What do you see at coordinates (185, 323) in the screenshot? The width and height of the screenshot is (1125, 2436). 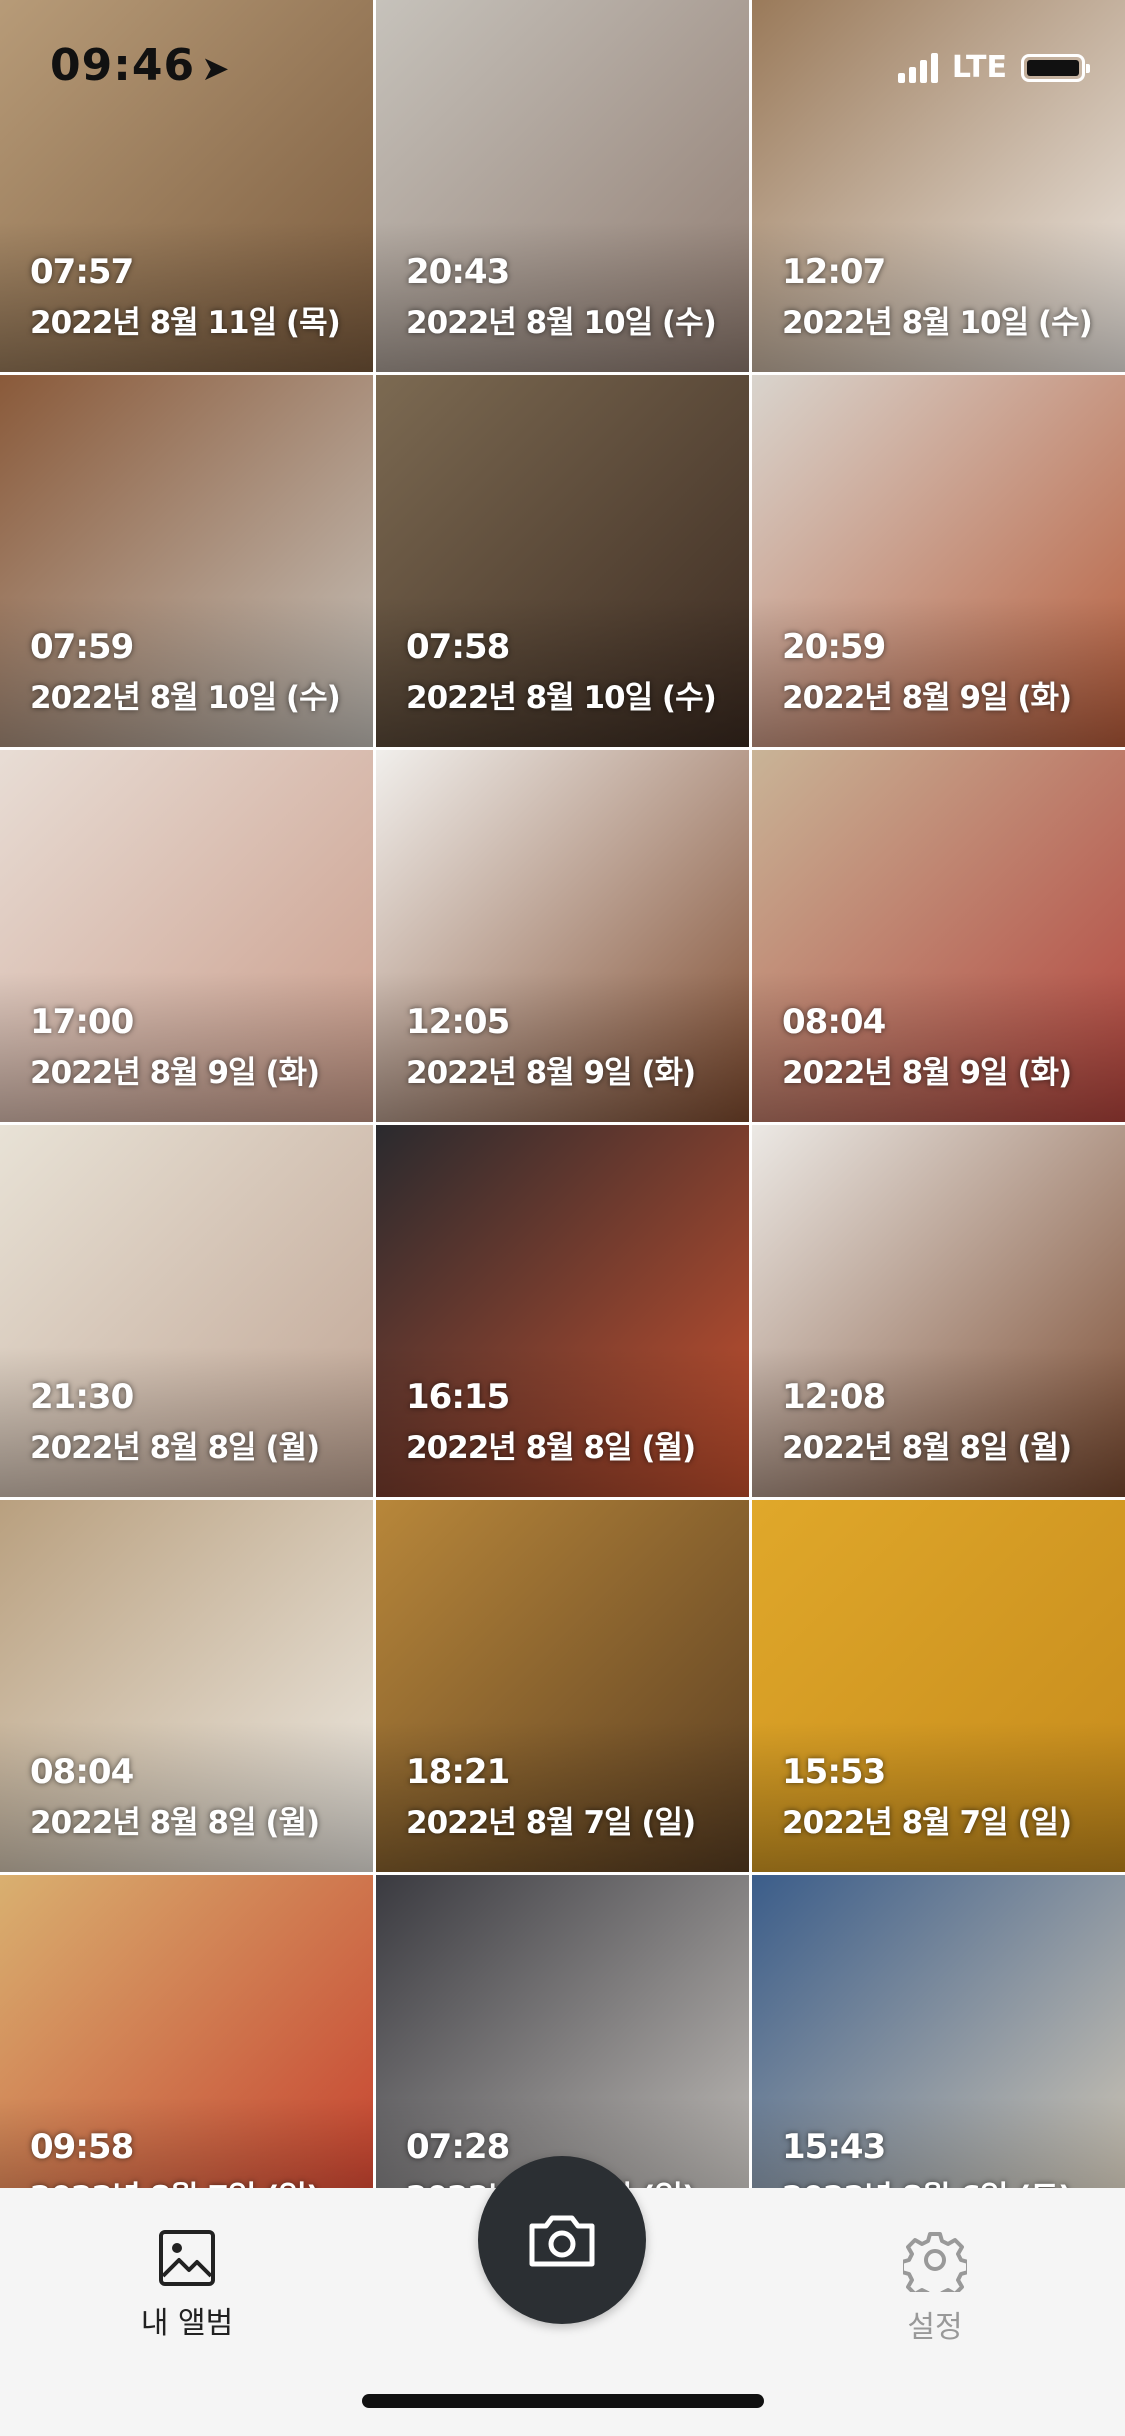 I see `photo-date: 2022년 8월 11일 (목)` at bounding box center [185, 323].